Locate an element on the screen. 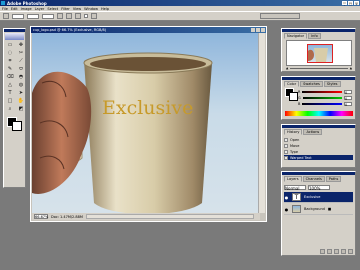  zoom-in-icon: ▲ is located at coordinates (351, 68).